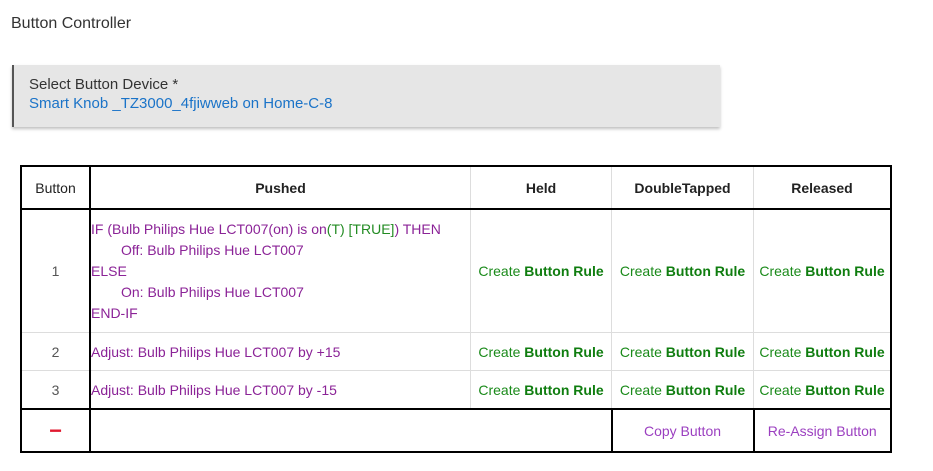 The height and width of the screenshot is (471, 933). I want to click on table-header-row: Button Pushed Held DoubleTapped Released, so click(456, 187).